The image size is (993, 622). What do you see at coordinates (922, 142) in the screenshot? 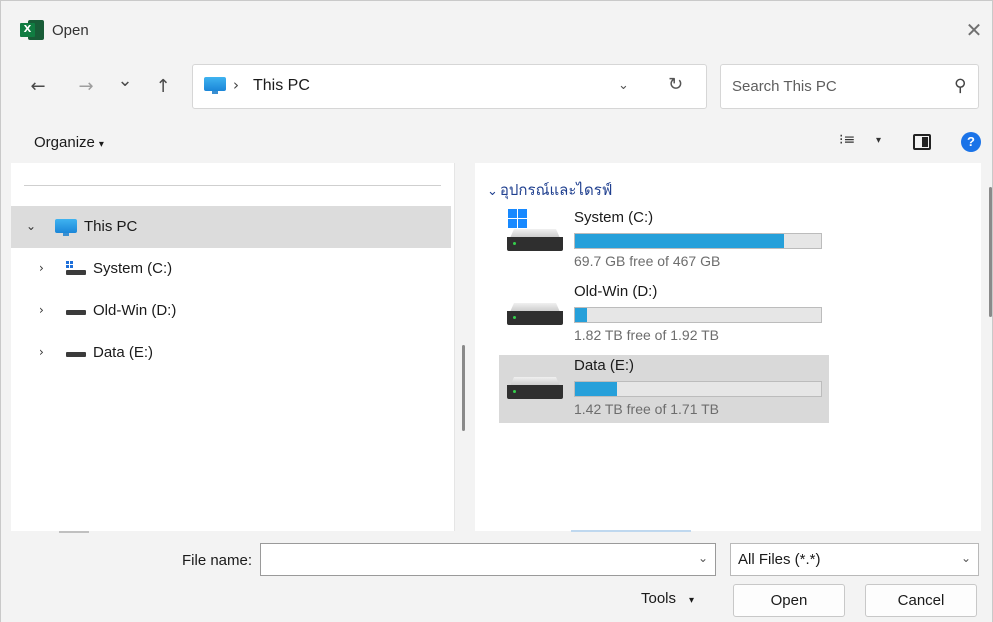
I see `preview-pane-icon` at bounding box center [922, 142].